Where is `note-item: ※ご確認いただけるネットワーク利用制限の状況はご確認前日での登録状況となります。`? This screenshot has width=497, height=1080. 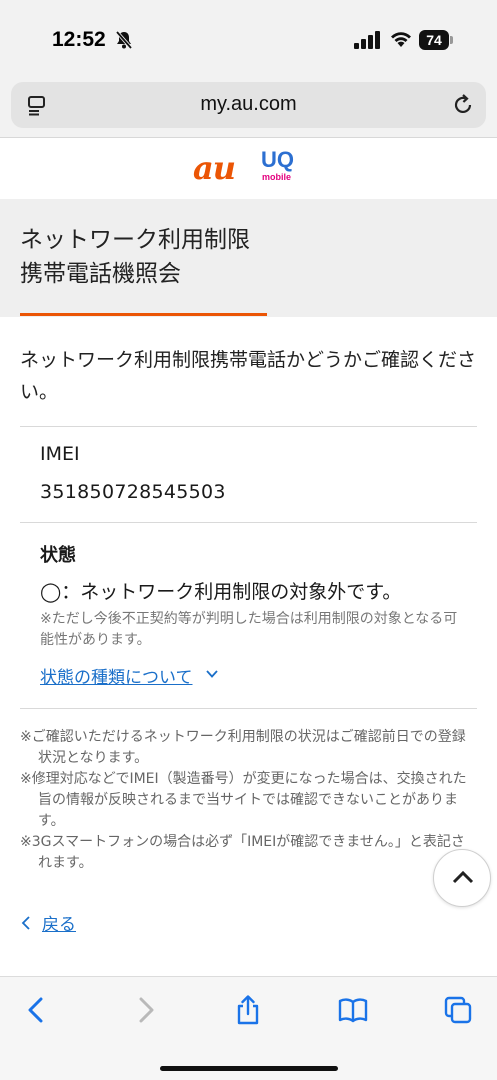 note-item: ※ご確認いただけるネットワーク利用制限の状況はご確認前日での登録状況となります。 is located at coordinates (243, 747).